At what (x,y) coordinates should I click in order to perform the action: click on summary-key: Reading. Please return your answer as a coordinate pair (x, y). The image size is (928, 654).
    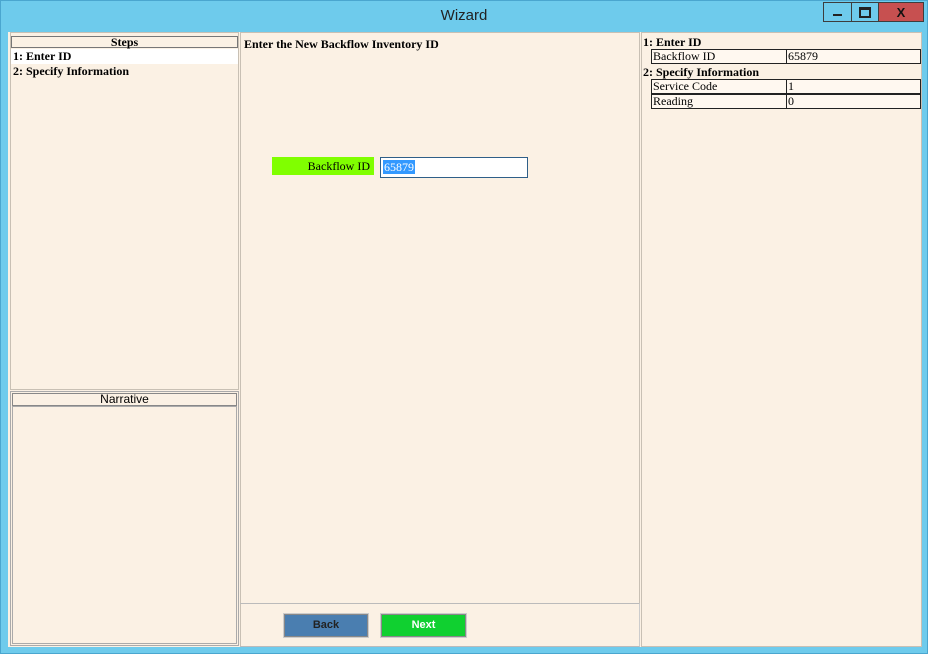
    Looking at the image, I should click on (719, 101).